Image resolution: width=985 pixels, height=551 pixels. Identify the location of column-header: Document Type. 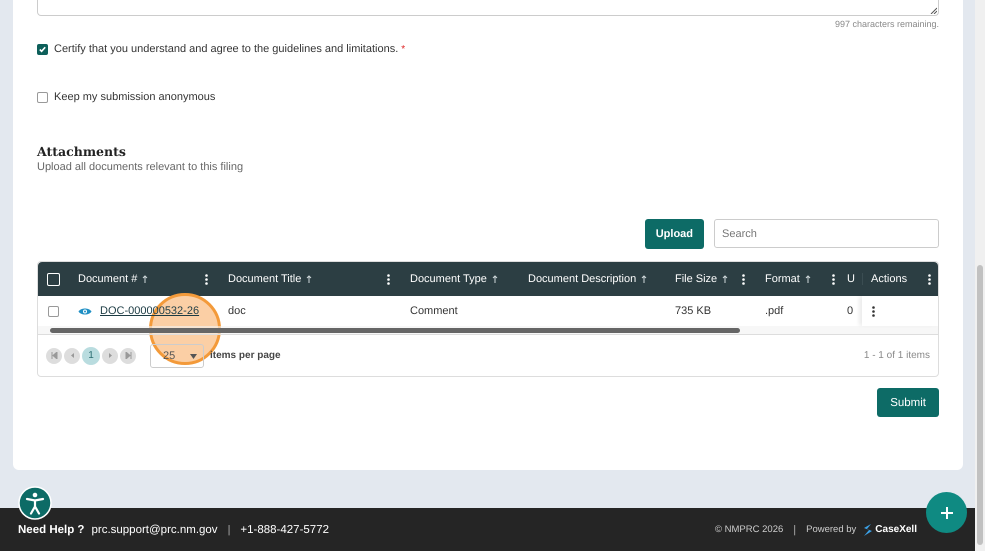
(448, 279).